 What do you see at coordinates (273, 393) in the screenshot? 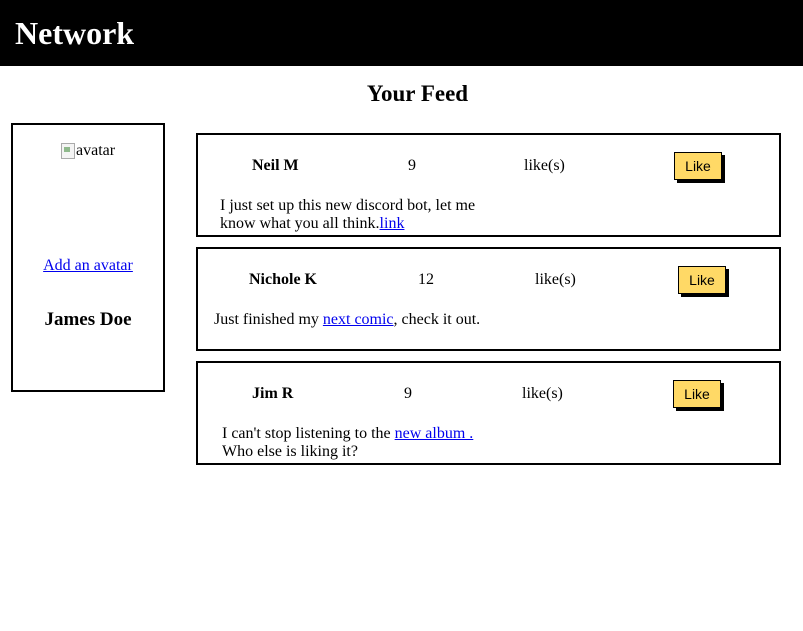
I see `post-author: Jim R` at bounding box center [273, 393].